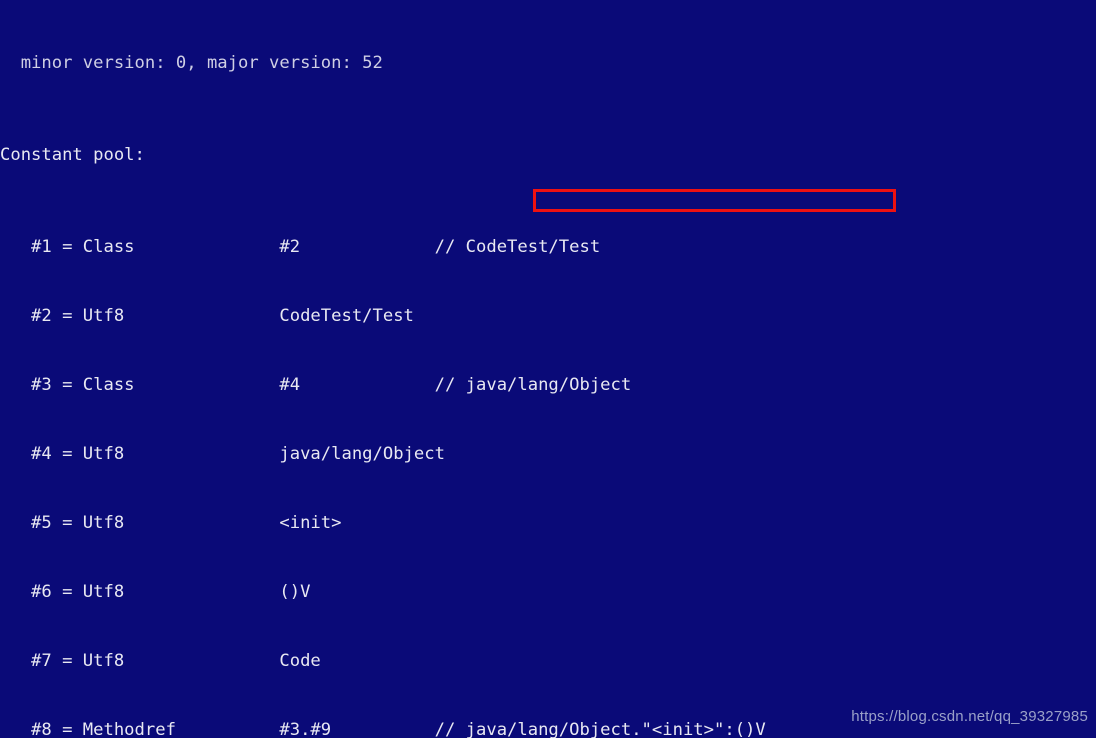 Image resolution: width=1096 pixels, height=738 pixels. What do you see at coordinates (207, 316) in the screenshot?
I see `constant-pool-entry-2: #2 = Utf8 CodeTest/Test` at bounding box center [207, 316].